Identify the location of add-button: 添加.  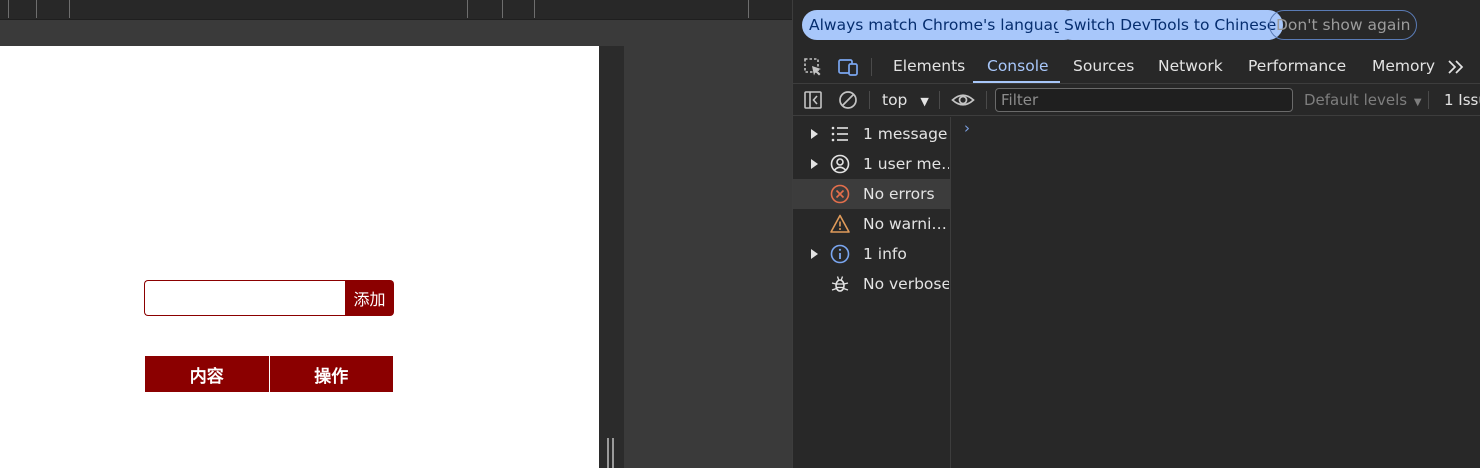
(369, 298).